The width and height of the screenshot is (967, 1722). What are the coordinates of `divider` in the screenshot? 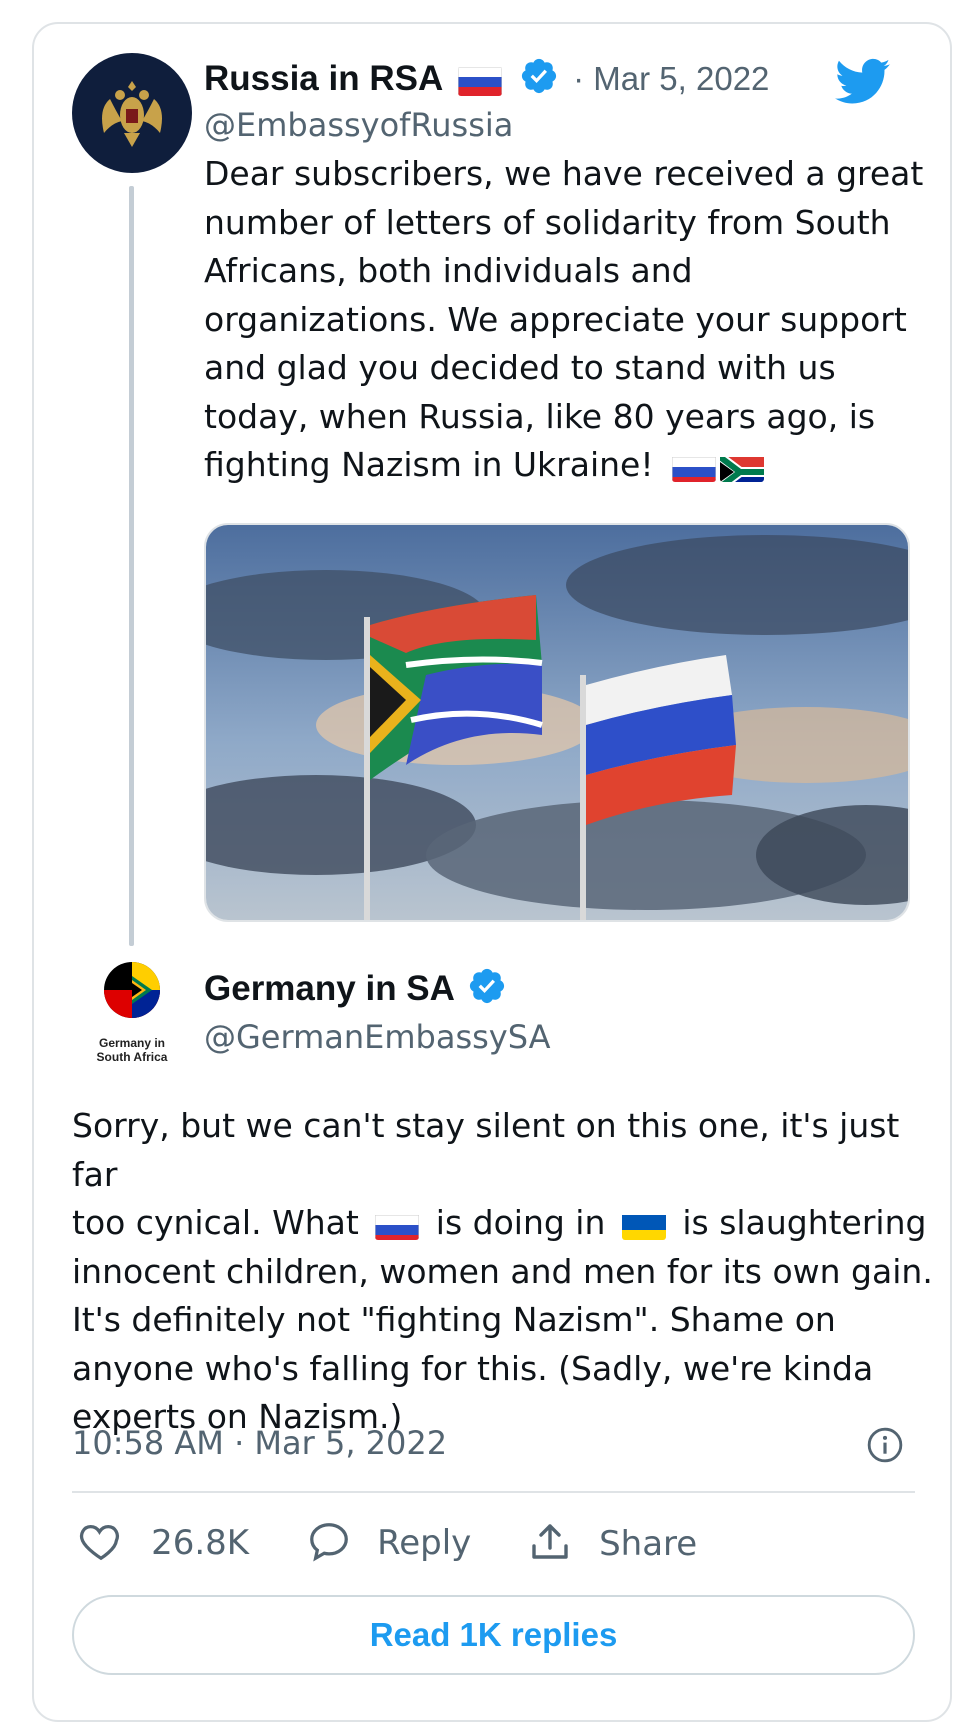 It's located at (493, 1492).